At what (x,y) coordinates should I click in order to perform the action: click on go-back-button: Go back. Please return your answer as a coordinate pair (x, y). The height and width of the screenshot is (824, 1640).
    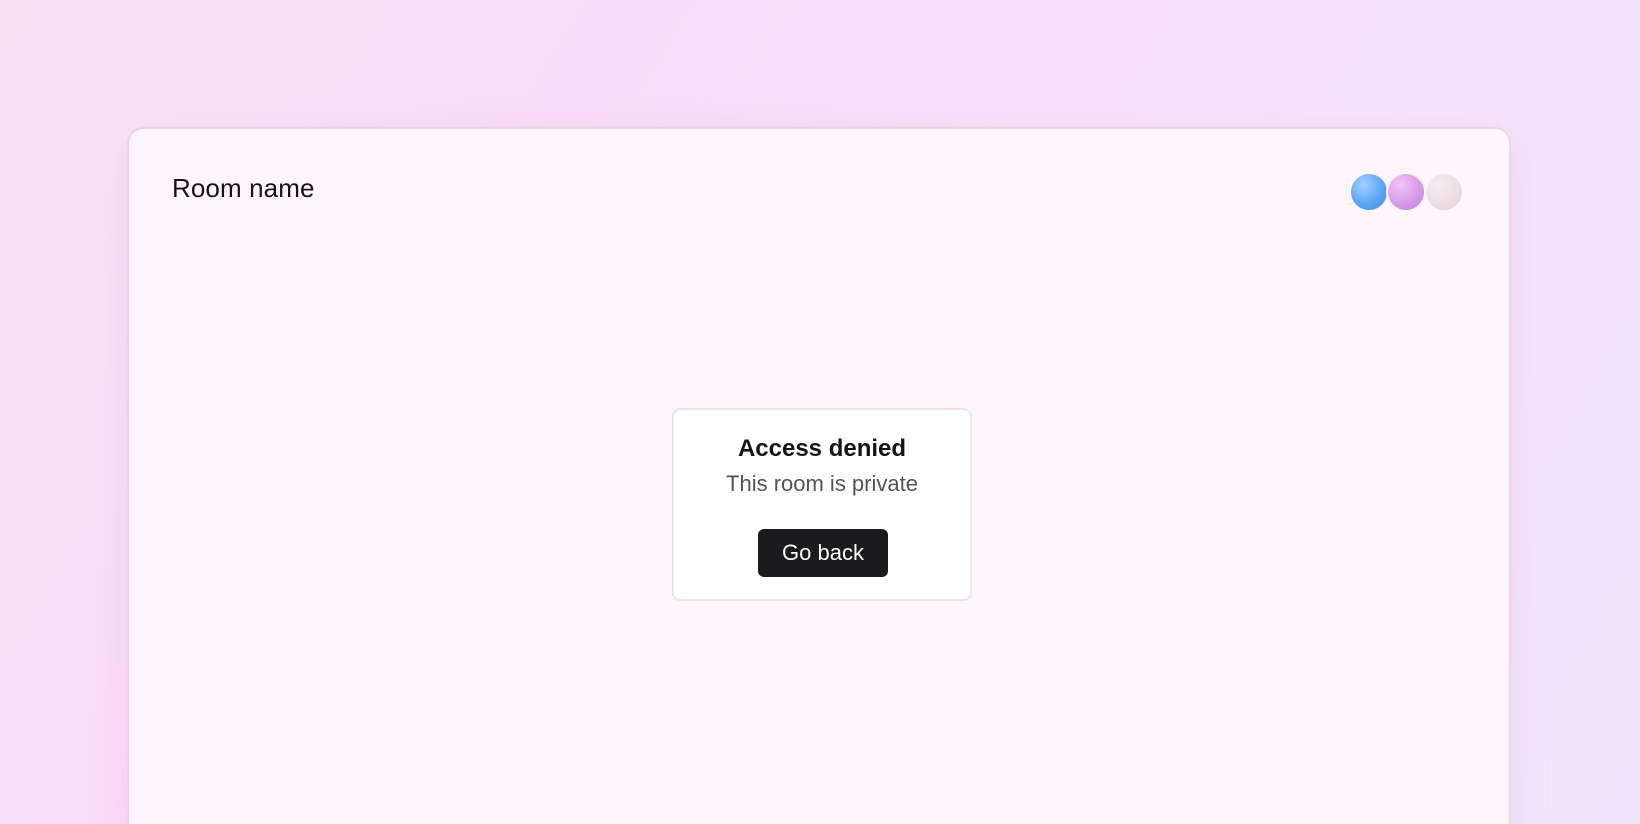
    Looking at the image, I should click on (823, 553).